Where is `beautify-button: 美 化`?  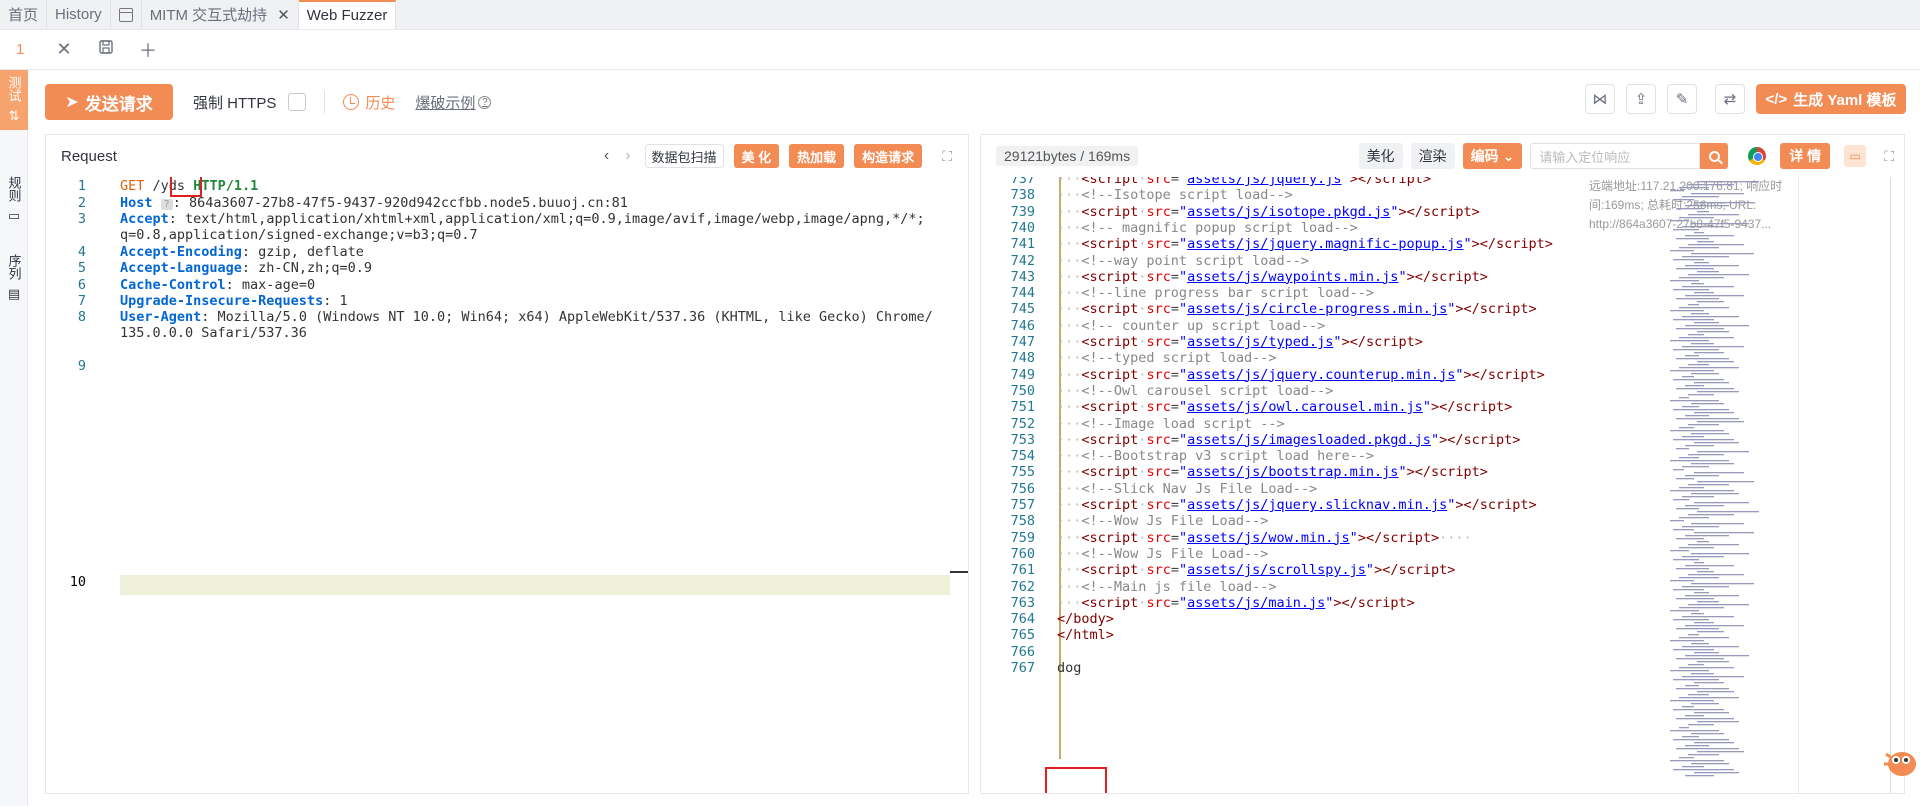
beautify-button: 美 化 is located at coordinates (756, 156).